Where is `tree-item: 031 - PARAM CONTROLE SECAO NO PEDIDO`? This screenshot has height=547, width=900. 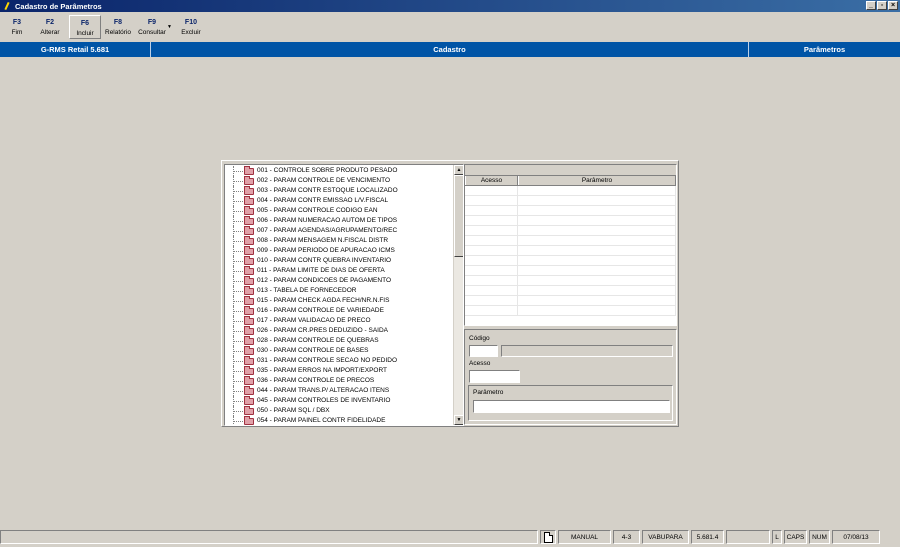 tree-item: 031 - PARAM CONTROLE SECAO NO PEDIDO is located at coordinates (339, 361).